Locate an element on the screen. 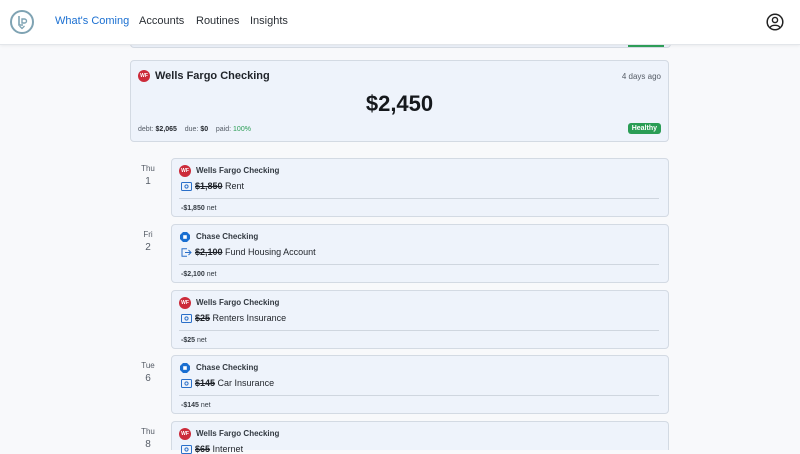 The width and height of the screenshot is (800, 454). nav-insights: Insights is located at coordinates (269, 21).